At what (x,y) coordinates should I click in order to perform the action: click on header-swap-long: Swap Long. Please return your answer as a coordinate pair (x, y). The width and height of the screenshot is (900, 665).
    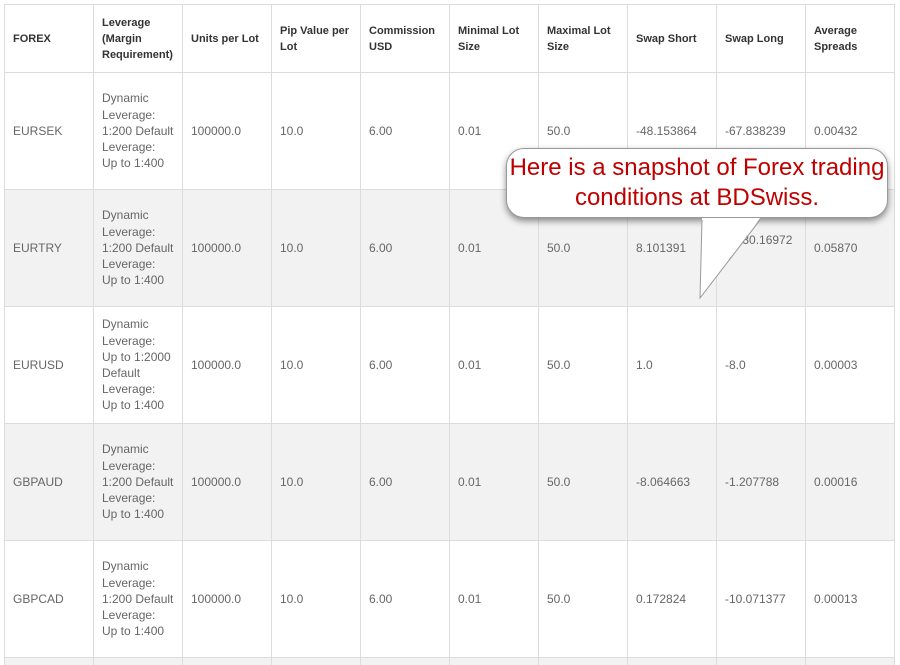
    Looking at the image, I should click on (761, 38).